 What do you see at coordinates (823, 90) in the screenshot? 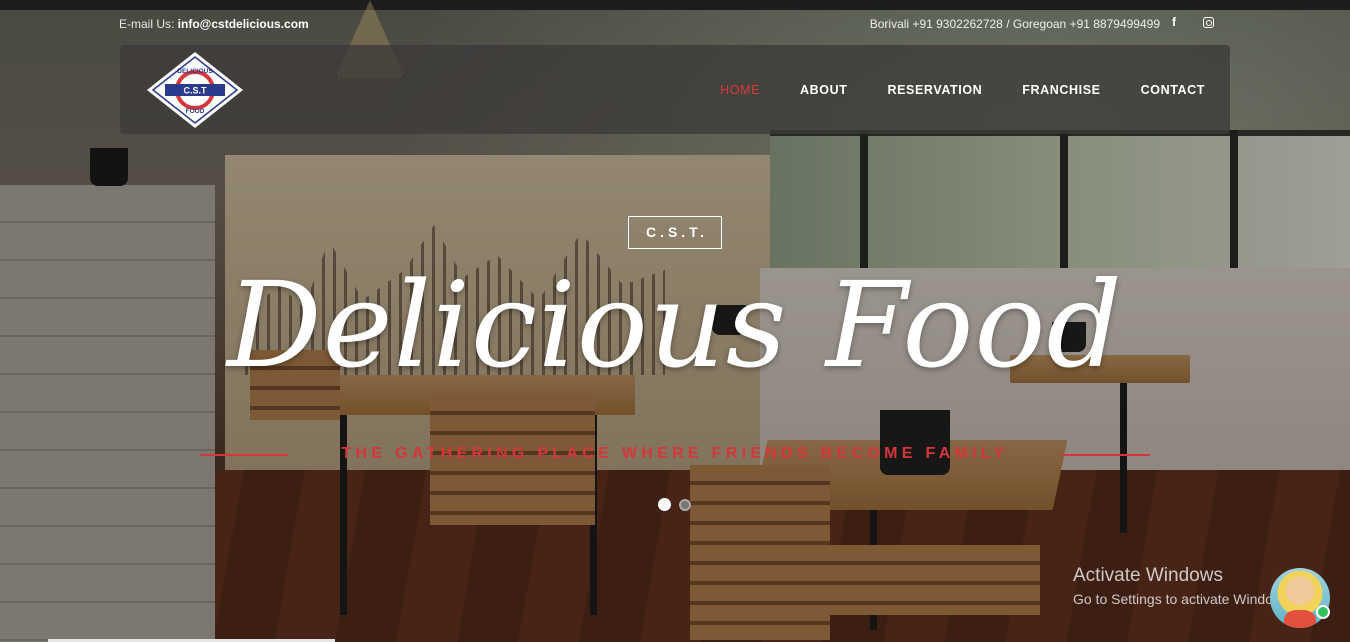
I see `nav-item-about: ABOUT` at bounding box center [823, 90].